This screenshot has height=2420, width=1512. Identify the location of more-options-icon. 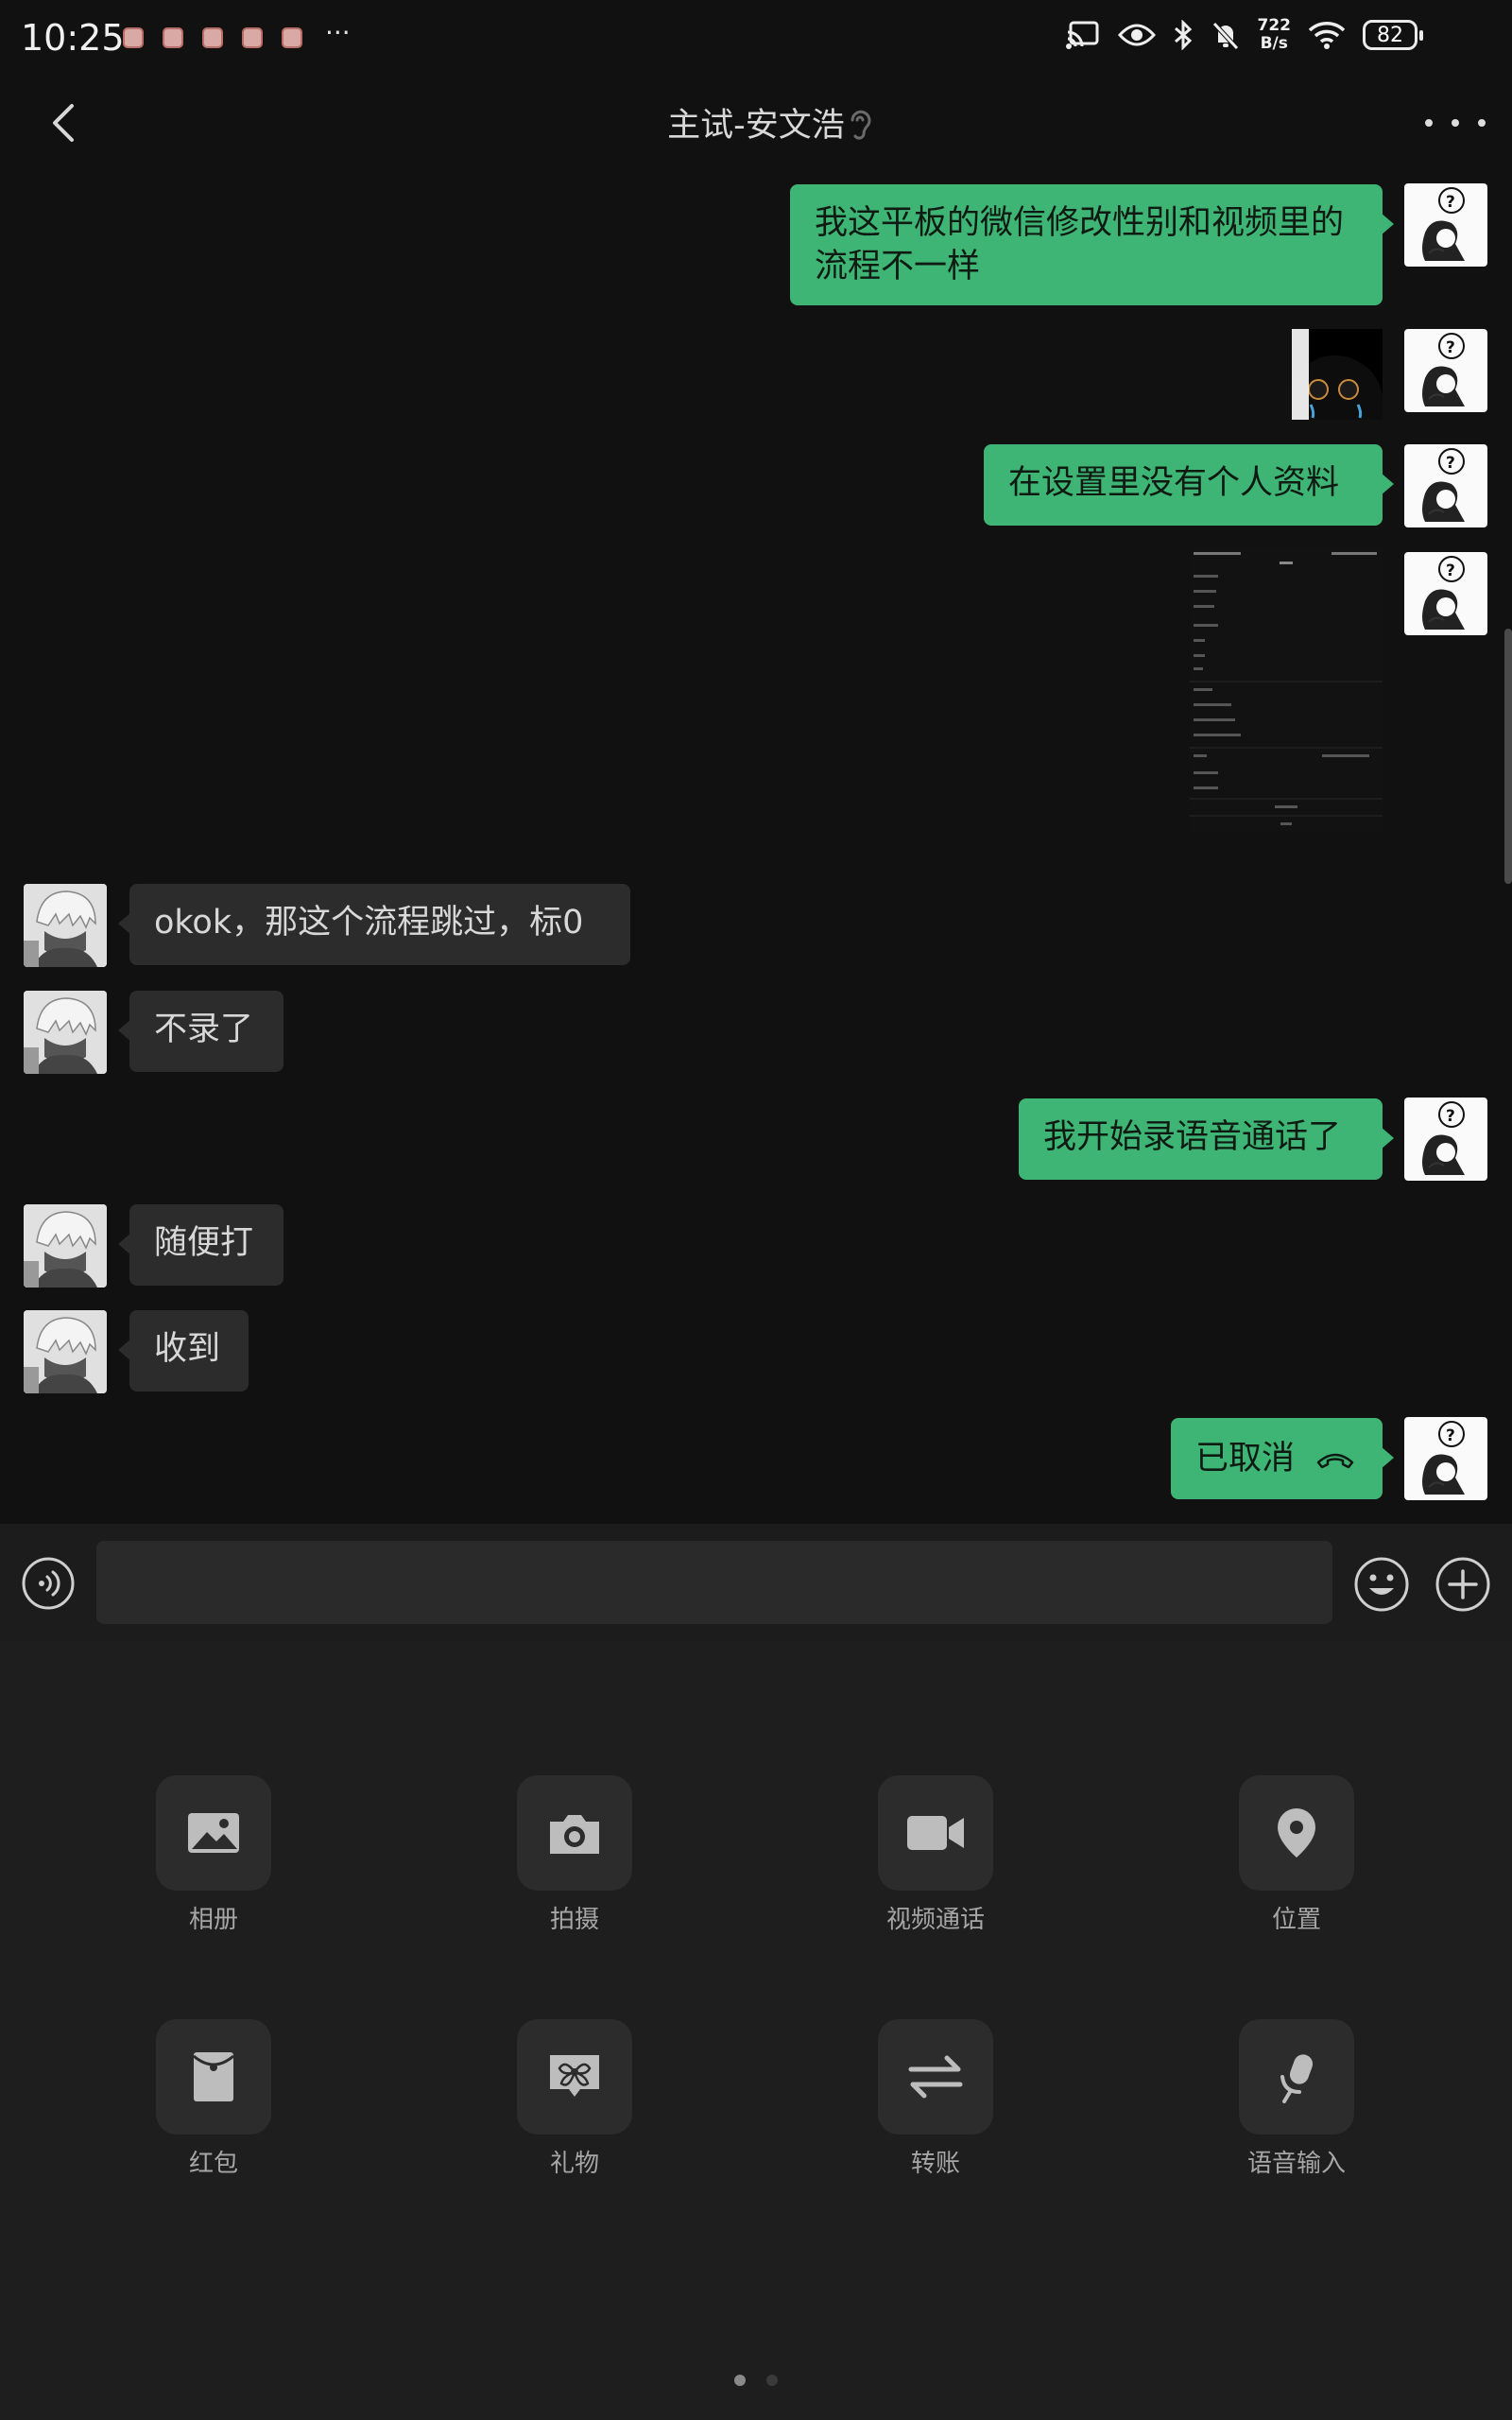
(1455, 123).